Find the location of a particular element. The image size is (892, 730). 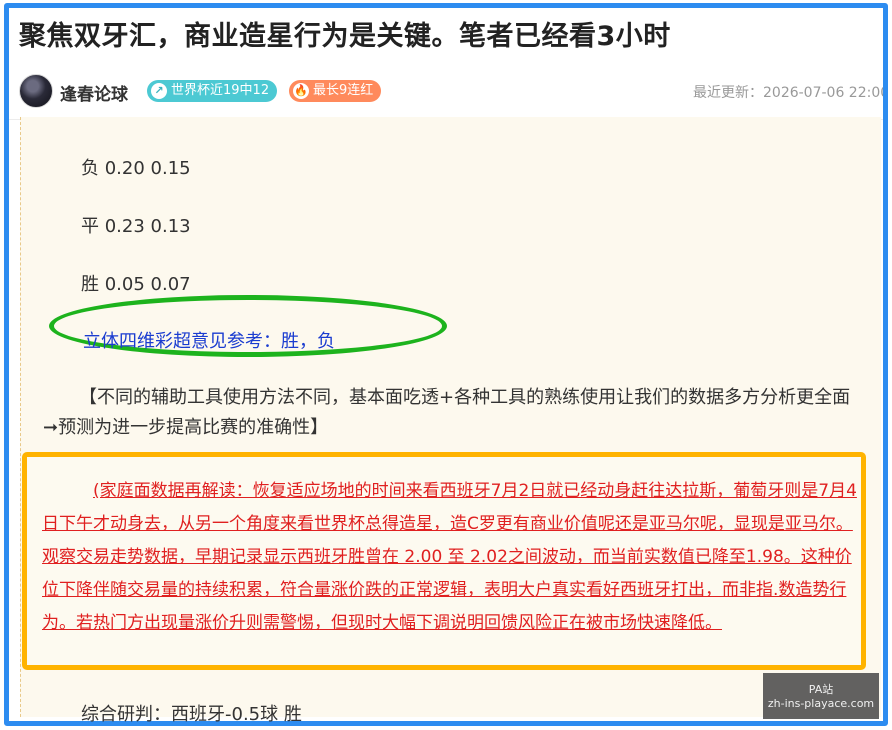

last-updated: 最近更新：2026-07-06 22:00 is located at coordinates (790, 93).